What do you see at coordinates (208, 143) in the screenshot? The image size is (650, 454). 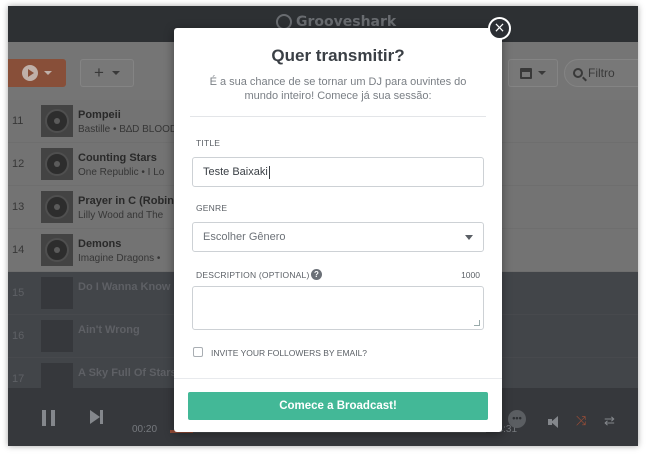 I see `title-label: TITLE` at bounding box center [208, 143].